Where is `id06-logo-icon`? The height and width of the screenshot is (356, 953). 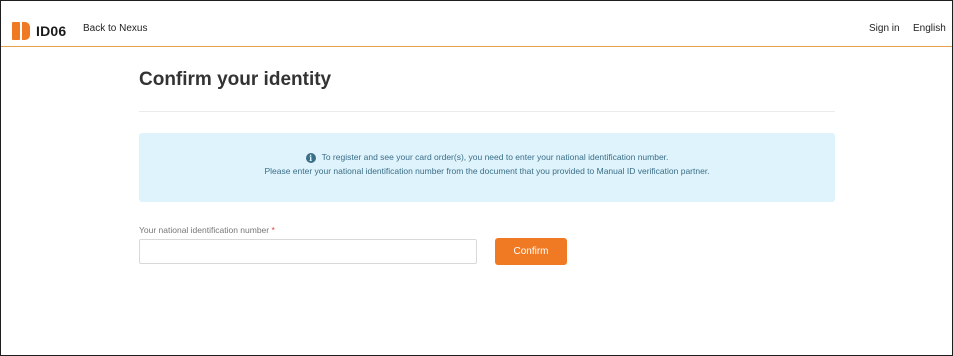
id06-logo-icon is located at coordinates (21, 31).